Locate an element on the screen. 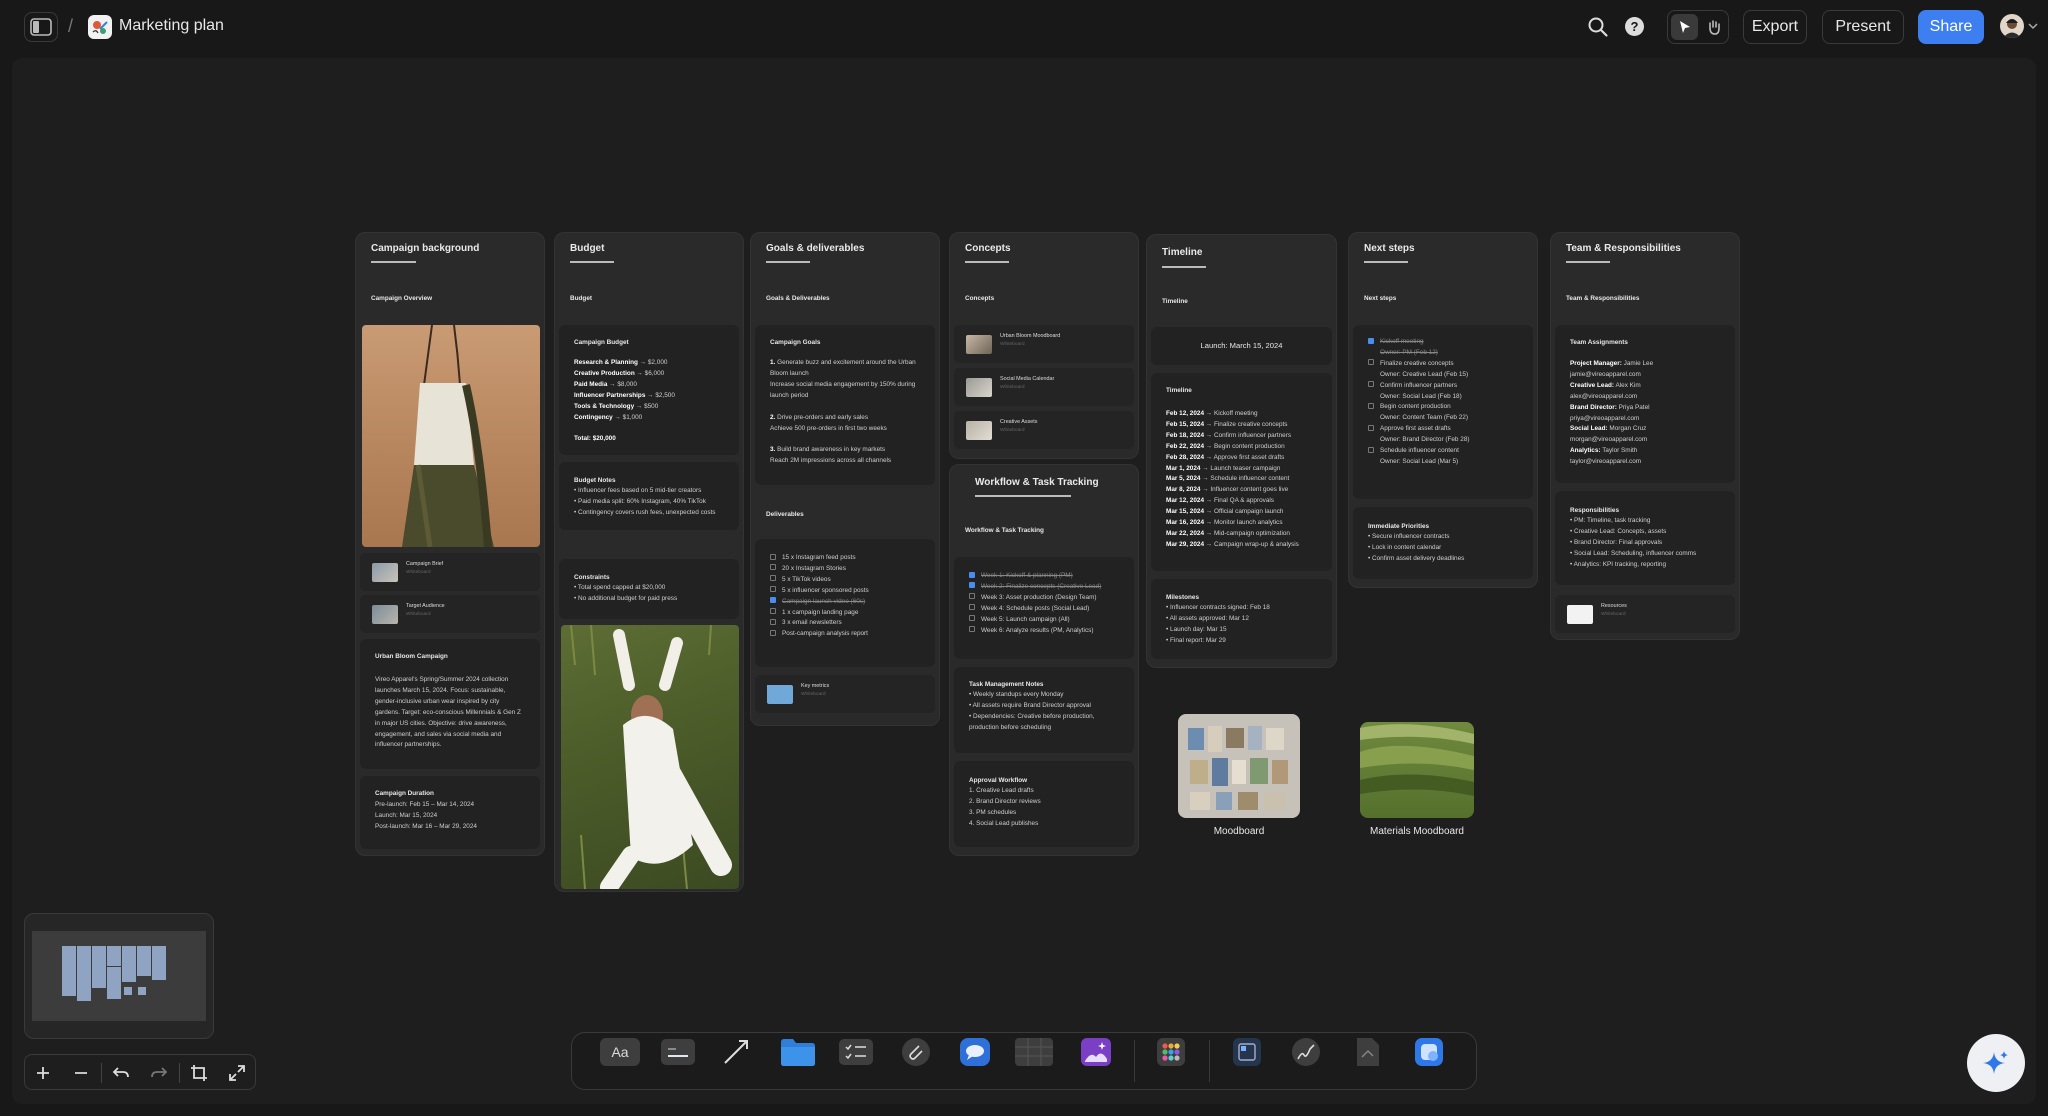 The height and width of the screenshot is (1116, 2048). fit-to-screen-button is located at coordinates (199, 1073).